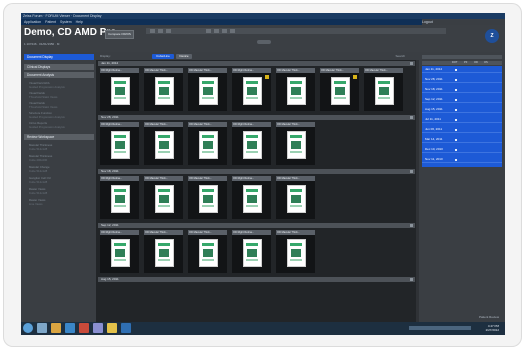 This screenshot has height=350, width=525. What do you see at coordinates (59, 57) in the screenshot?
I see `document-display-button: Document Display` at bounding box center [59, 57].